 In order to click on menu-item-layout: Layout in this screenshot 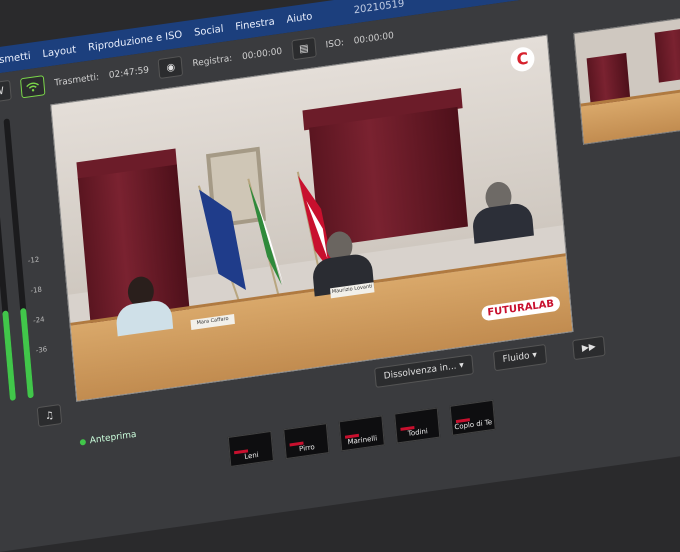, I will do `click(59, 52)`.